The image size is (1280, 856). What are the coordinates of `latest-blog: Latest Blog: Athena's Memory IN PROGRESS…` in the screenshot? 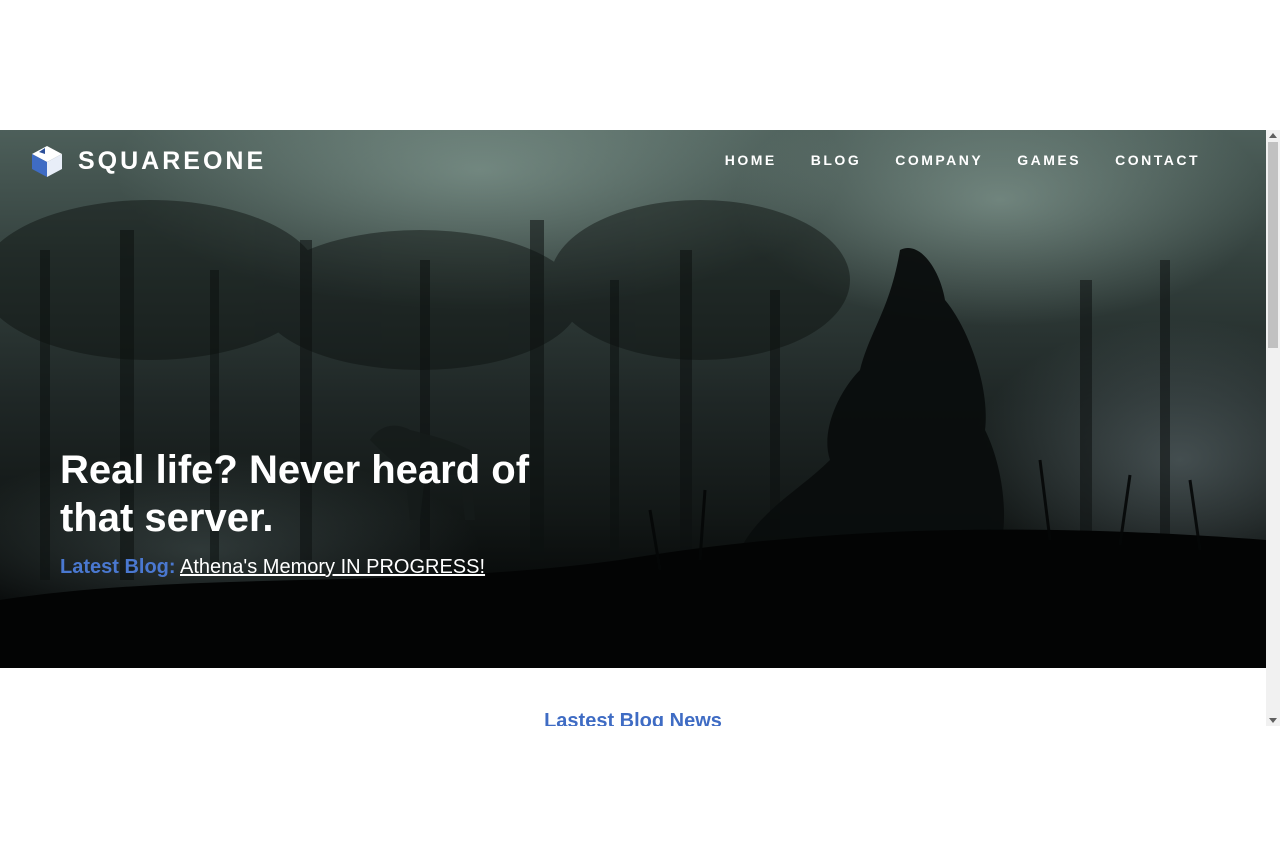 It's located at (272, 567).